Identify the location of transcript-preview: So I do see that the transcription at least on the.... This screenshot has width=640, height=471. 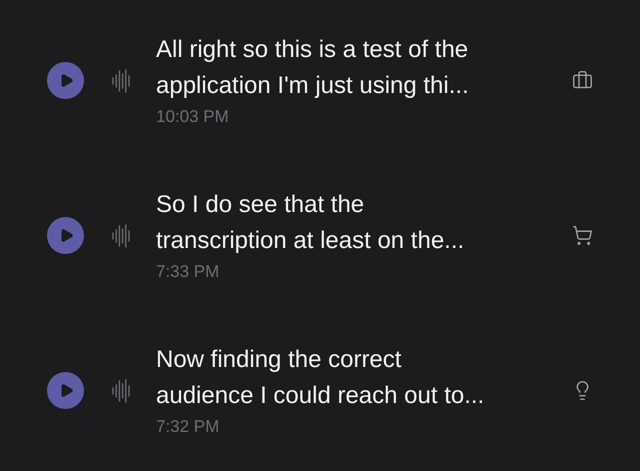
(311, 223).